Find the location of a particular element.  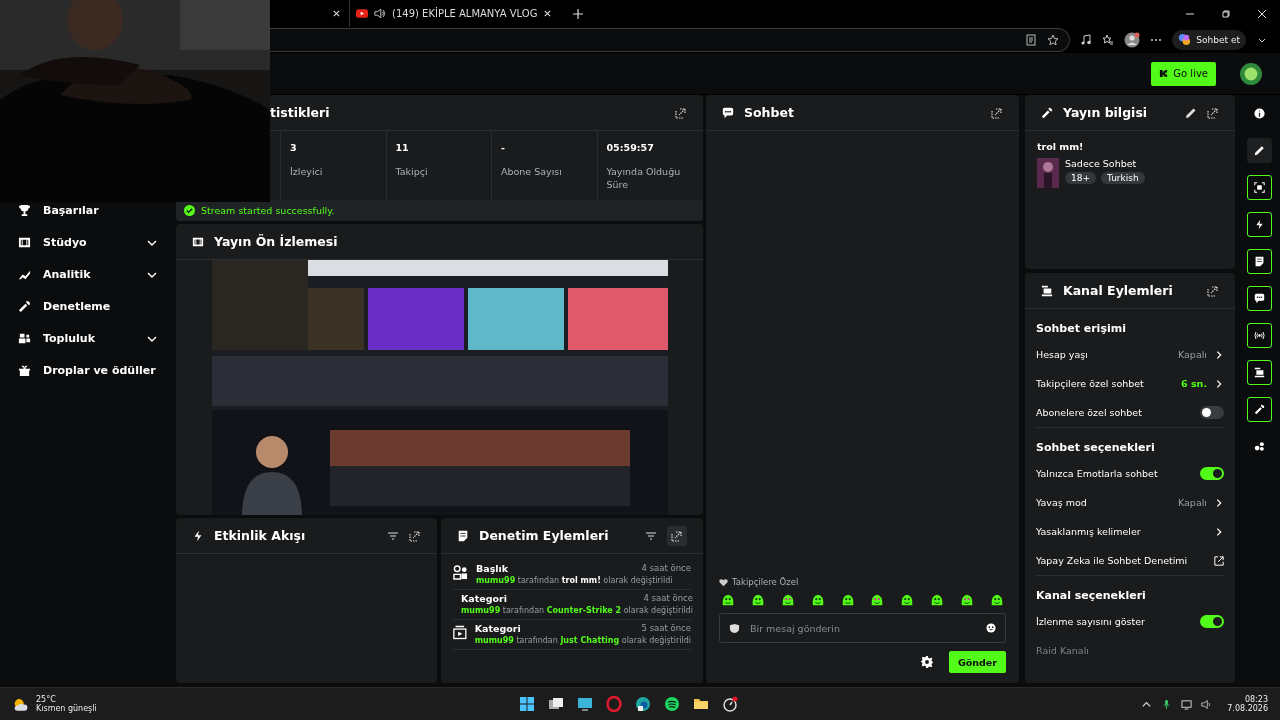

category-thumbnail is located at coordinates (1048, 173).